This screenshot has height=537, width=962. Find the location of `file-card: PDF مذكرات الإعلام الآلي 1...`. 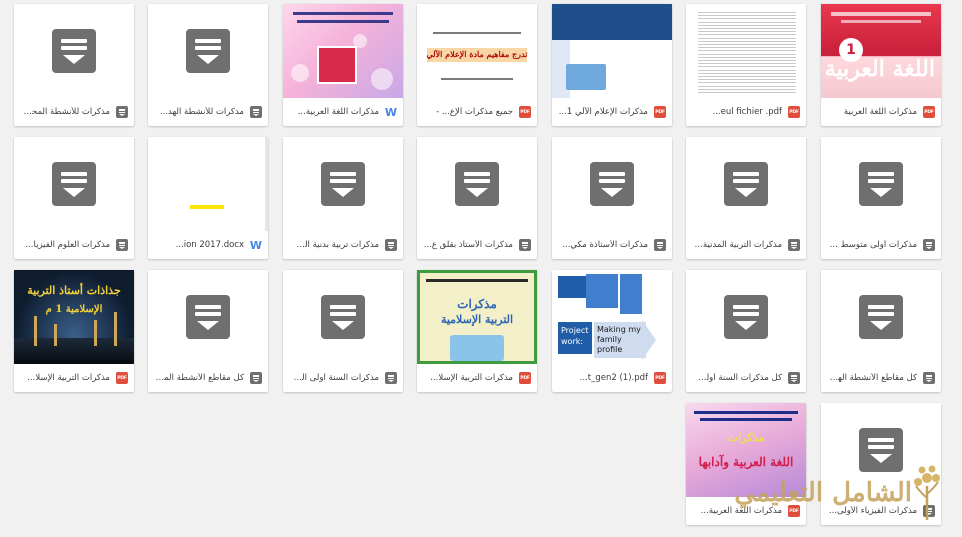

file-card: PDF مذكرات الإعلام الآلي 1... is located at coordinates (612, 65).